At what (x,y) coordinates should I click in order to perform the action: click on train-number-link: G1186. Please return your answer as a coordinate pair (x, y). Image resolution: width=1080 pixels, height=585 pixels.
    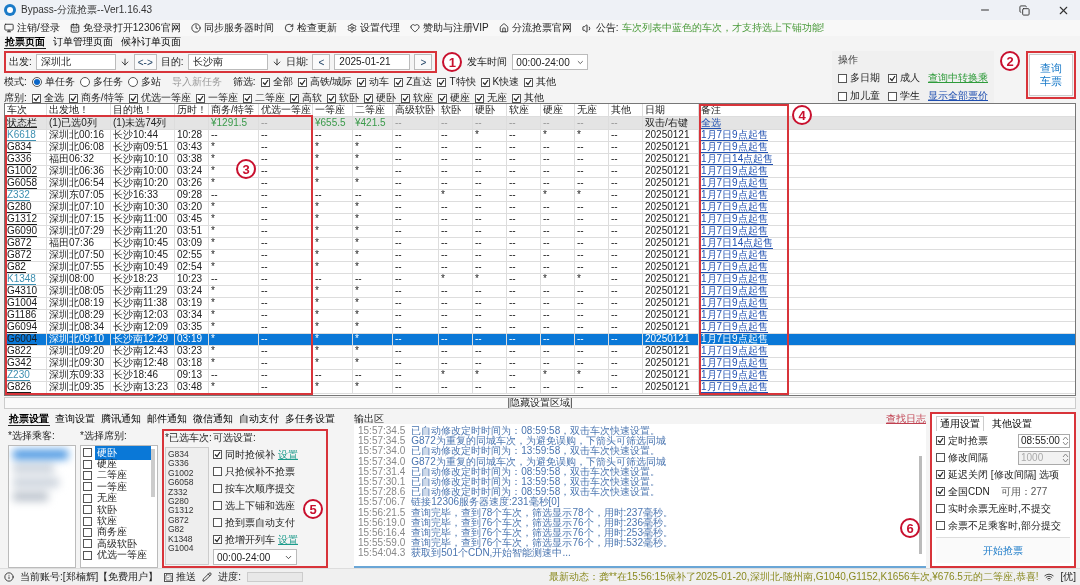
    Looking at the image, I should click on (22, 315).